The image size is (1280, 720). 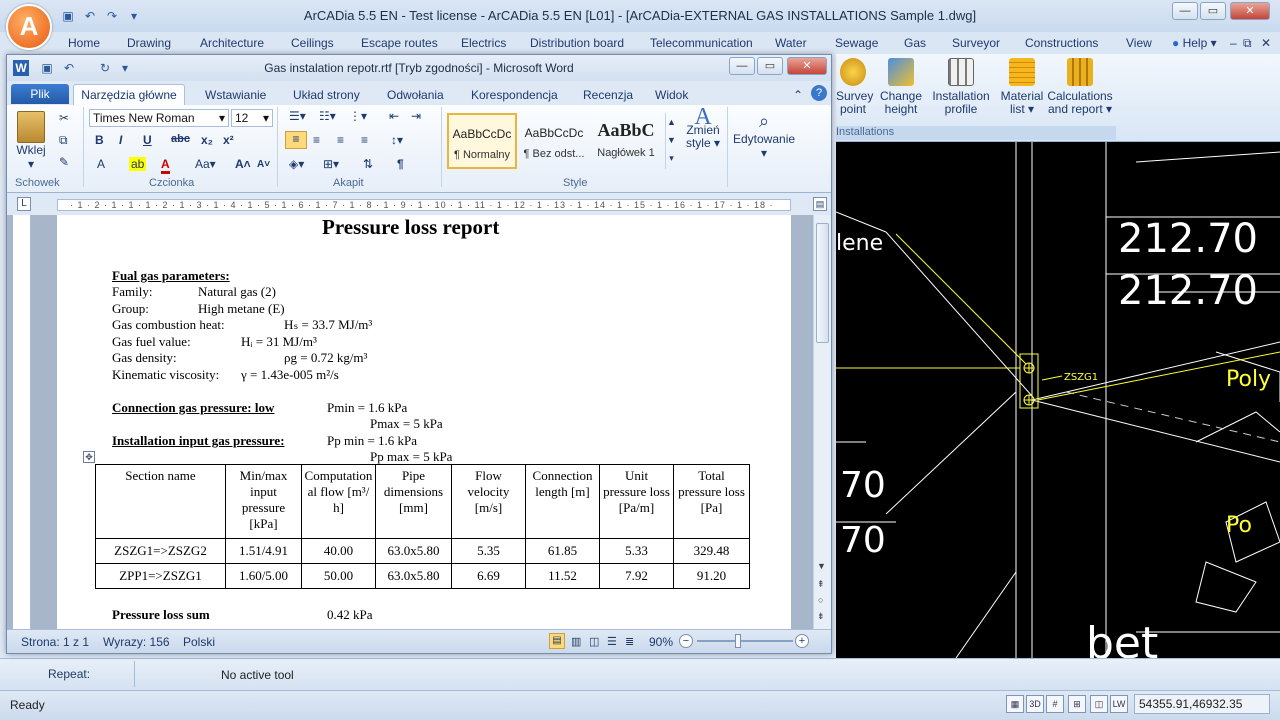 I want to click on table-move-handle-icon: ✥, so click(x=89, y=457).